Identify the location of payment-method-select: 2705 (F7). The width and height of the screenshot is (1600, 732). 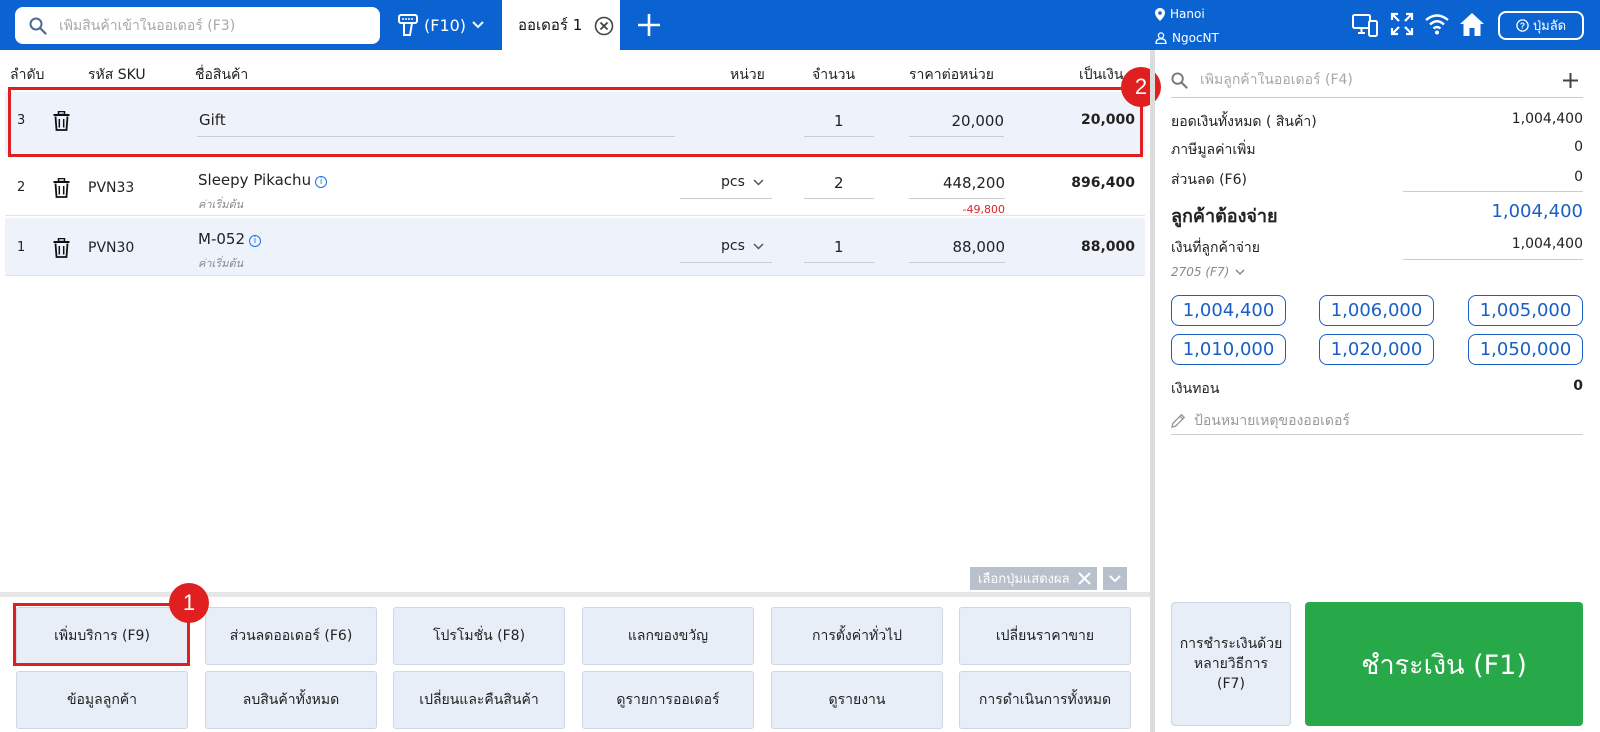
(1208, 272).